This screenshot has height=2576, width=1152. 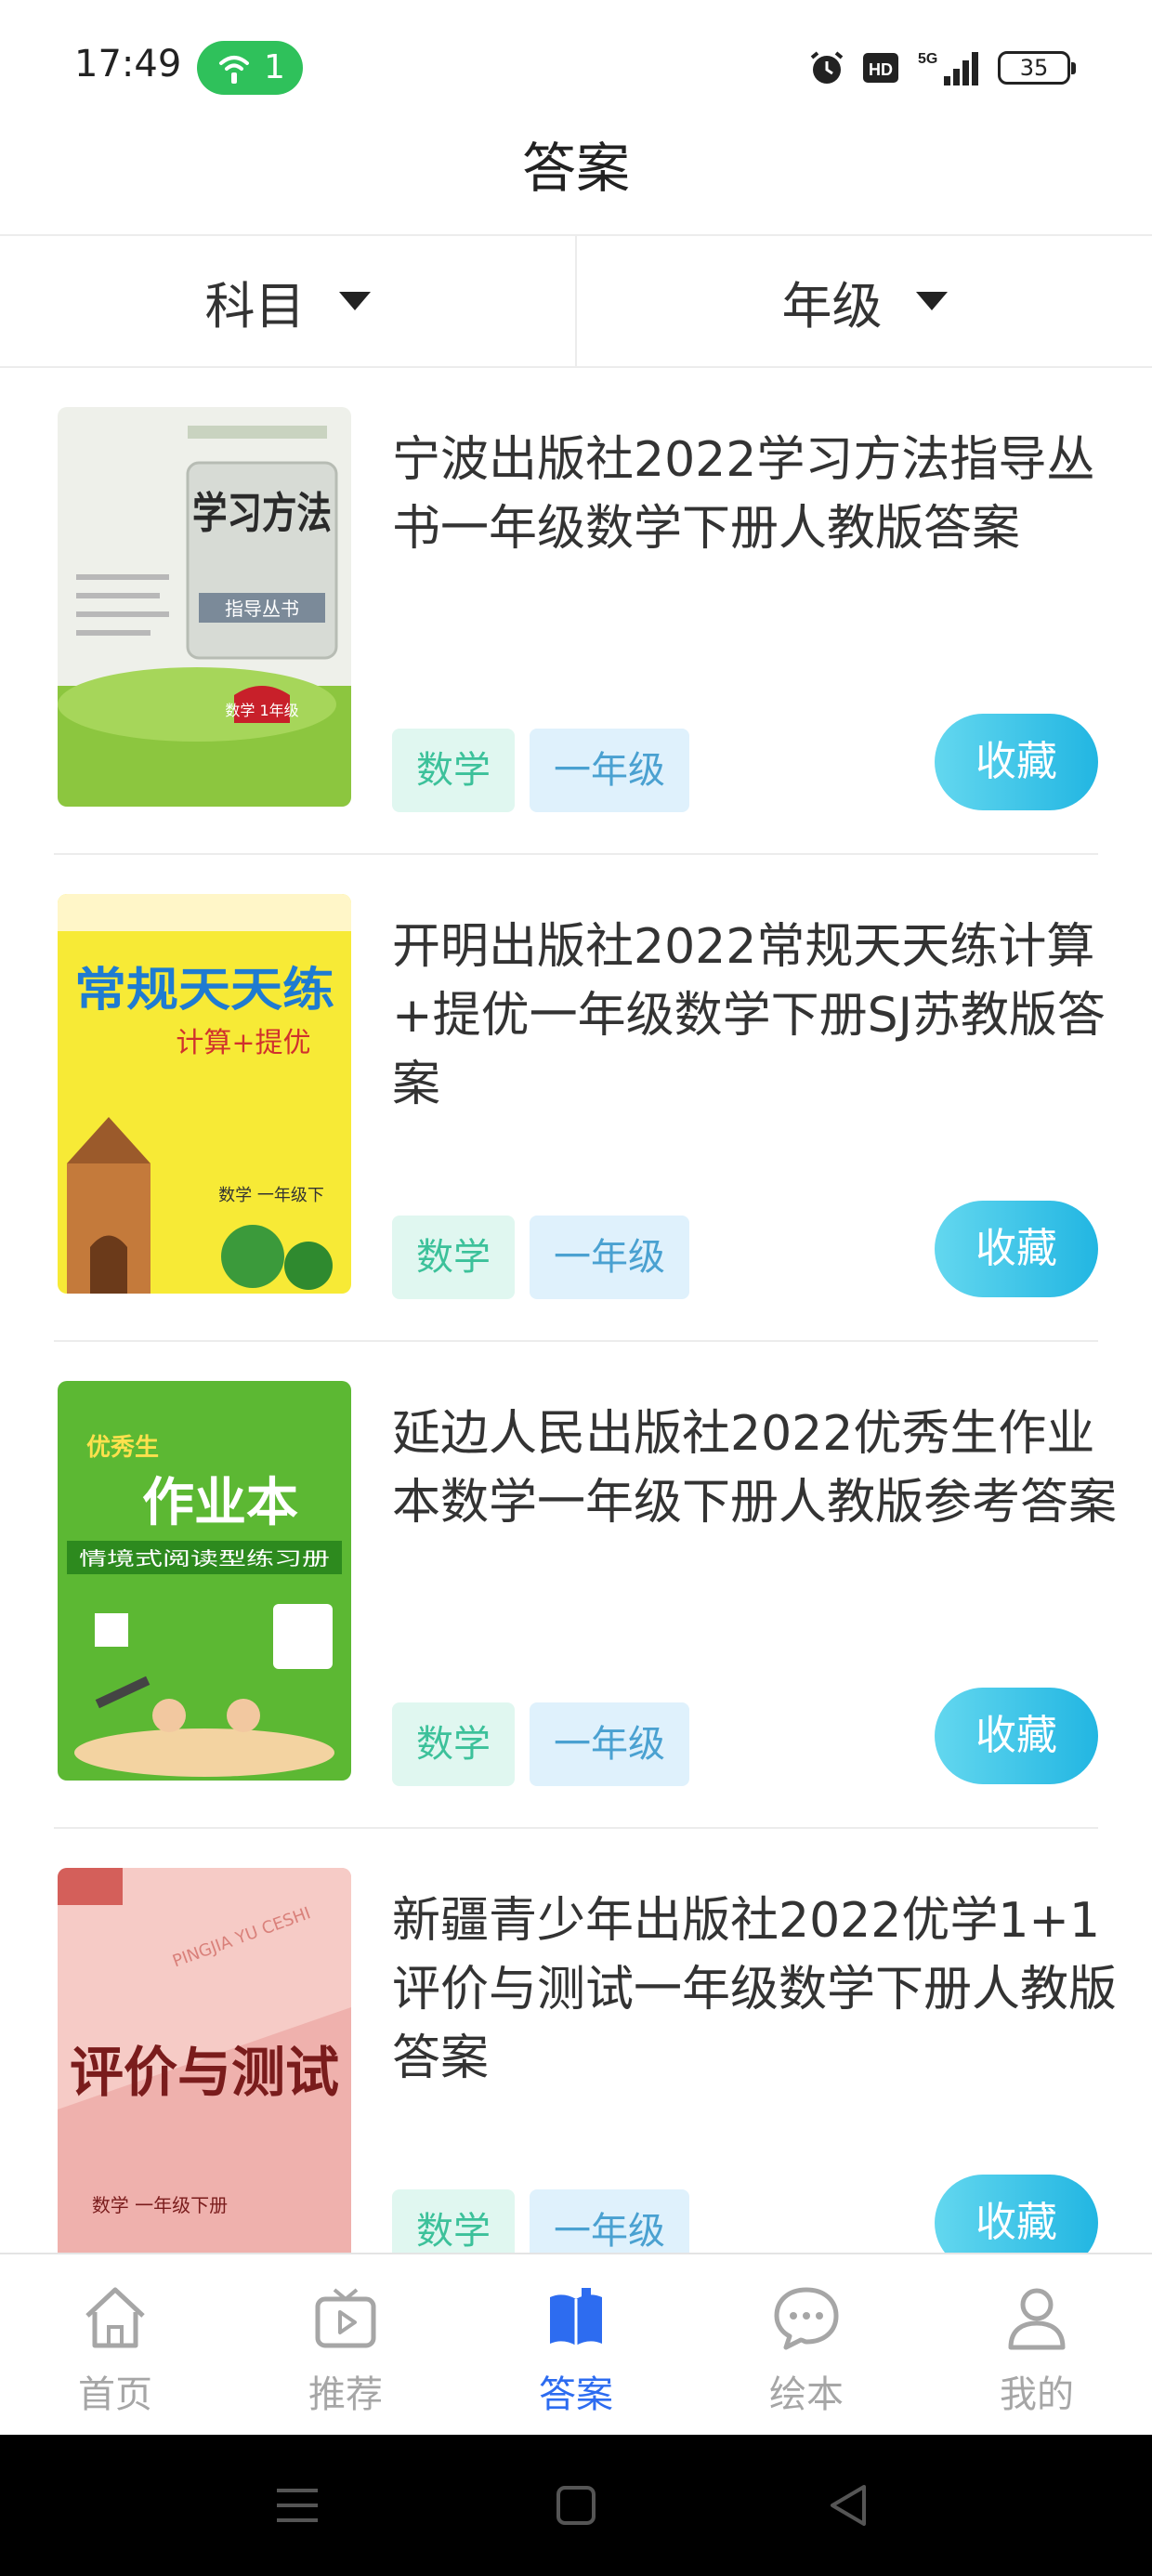 I want to click on bottom-nav: 首页 推荐 答案 绘本 我的, so click(x=576, y=2345).